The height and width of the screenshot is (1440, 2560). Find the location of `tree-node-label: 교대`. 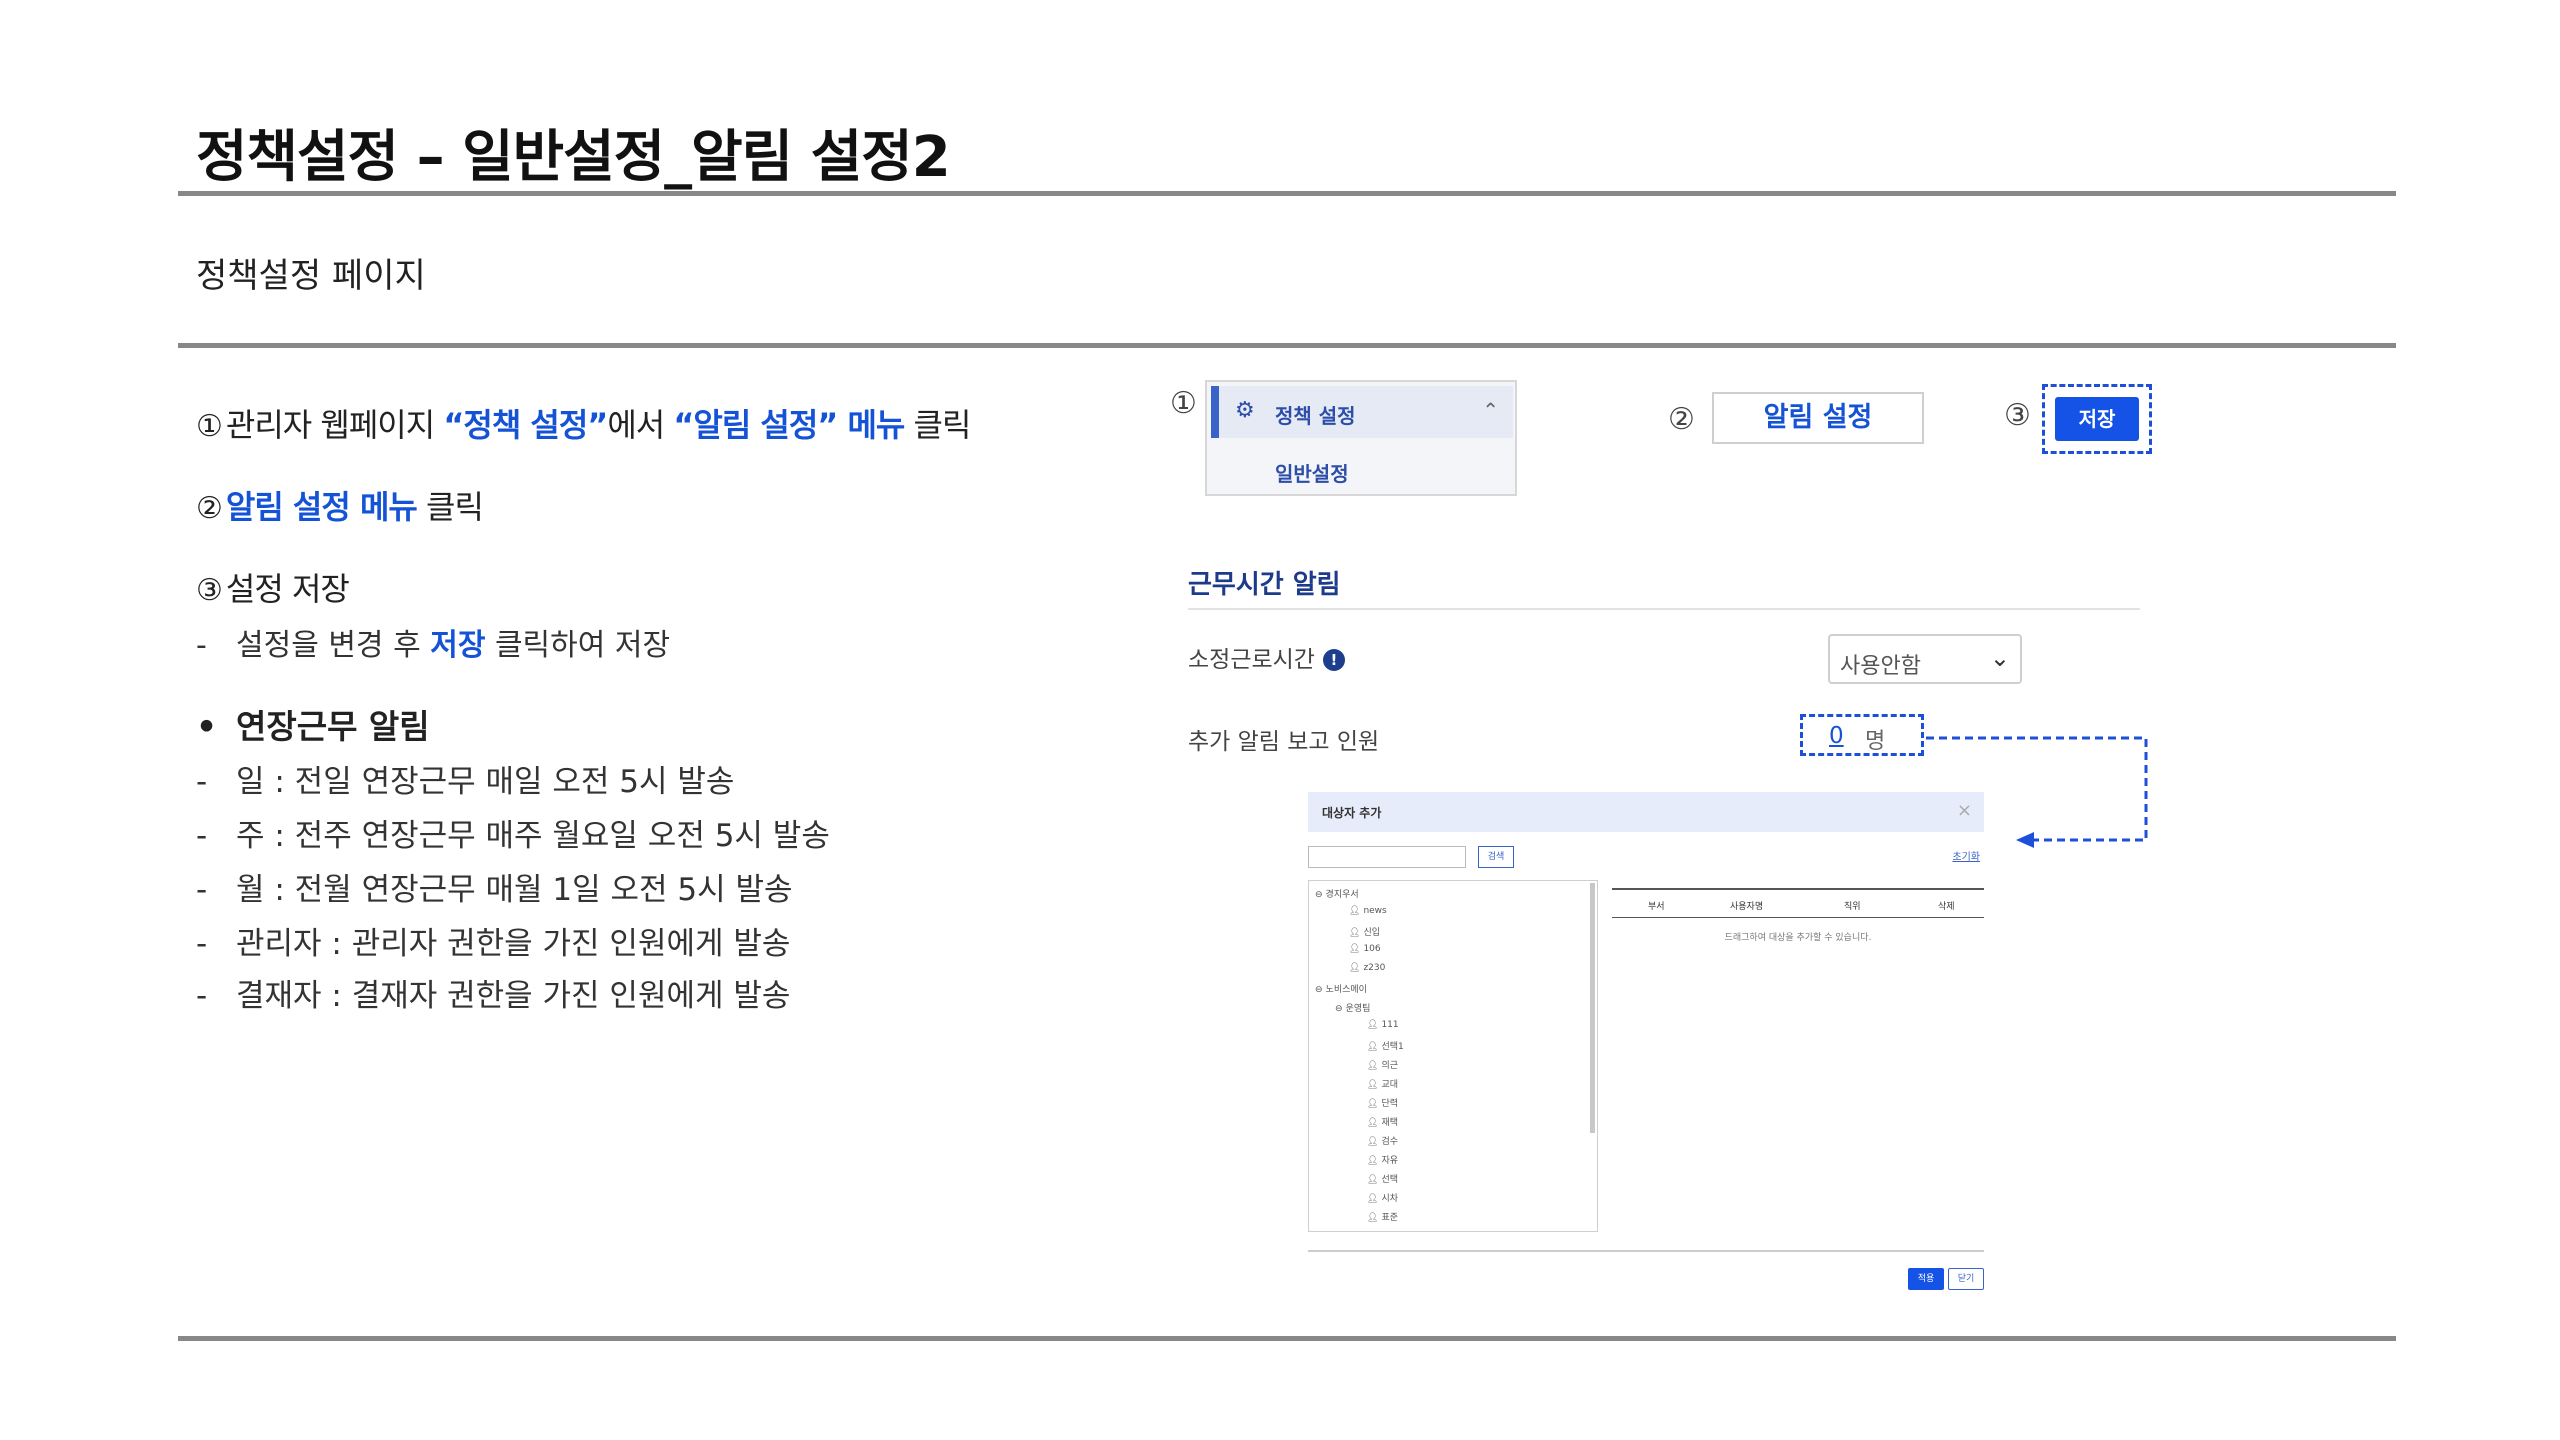

tree-node-label: 교대 is located at coordinates (1389, 1085).